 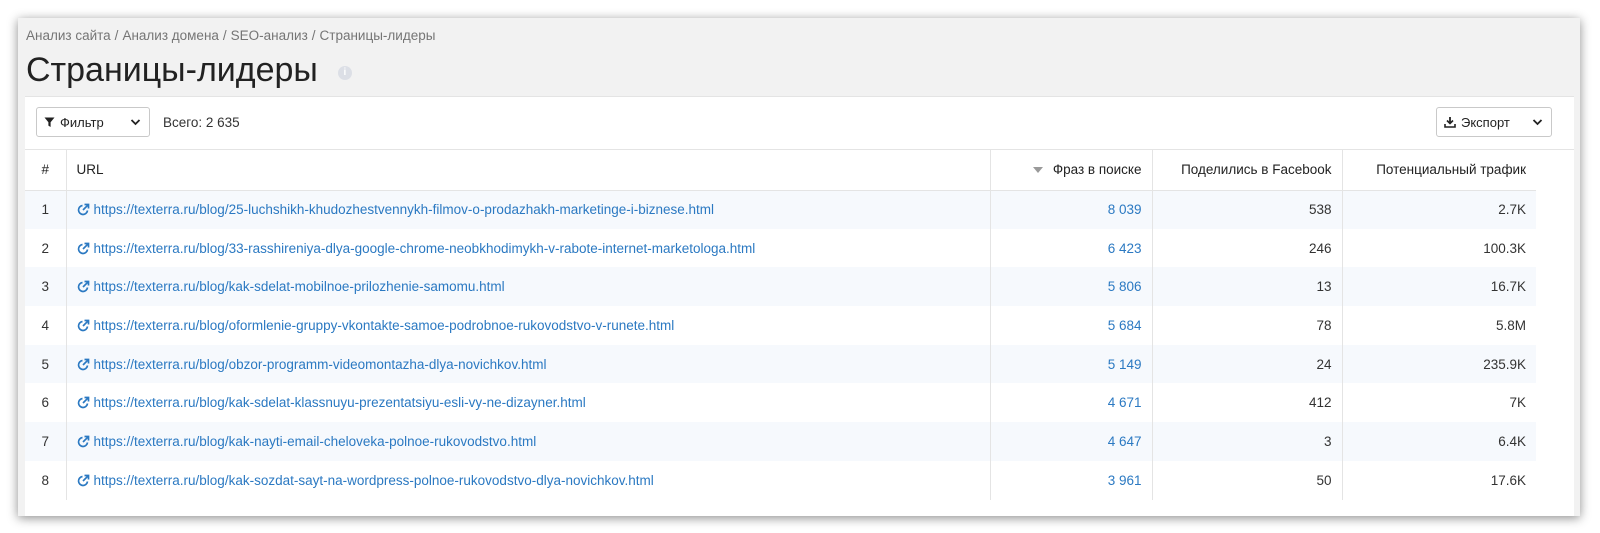 What do you see at coordinates (1247, 287) in the screenshot?
I see `facebook-cell: 13` at bounding box center [1247, 287].